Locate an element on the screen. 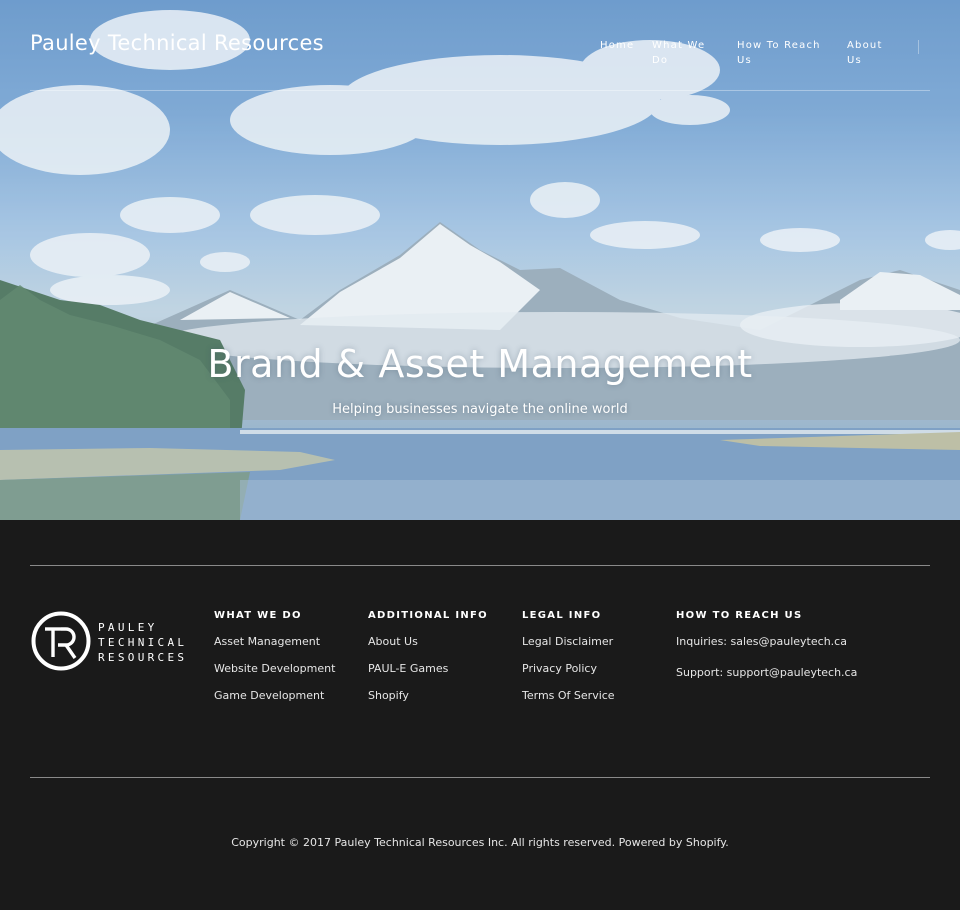  logo-word: TECHNICAL is located at coordinates (143, 642).